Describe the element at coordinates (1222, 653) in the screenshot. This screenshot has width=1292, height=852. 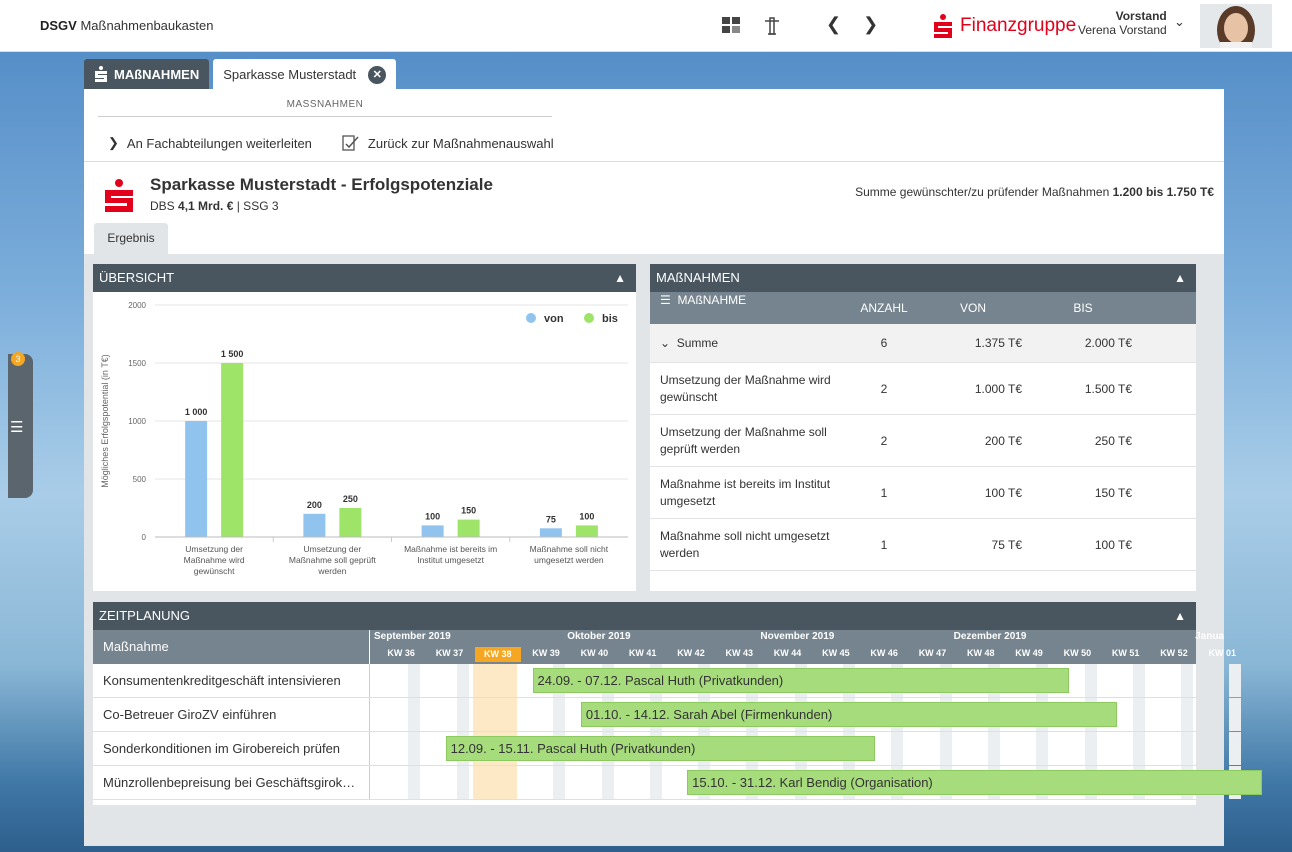
I see `week-label: KW 01` at that location.